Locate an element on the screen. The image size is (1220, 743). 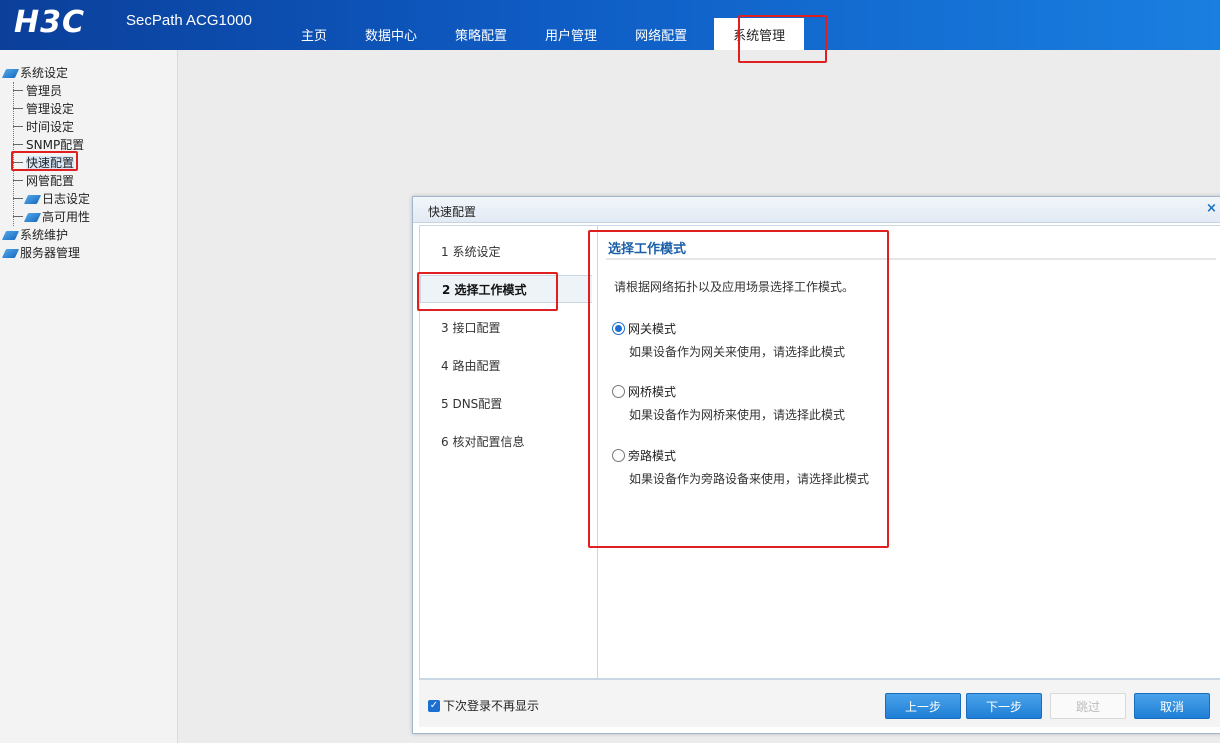
option-gateway-mode: 网关模式 is located at coordinates (644, 328).